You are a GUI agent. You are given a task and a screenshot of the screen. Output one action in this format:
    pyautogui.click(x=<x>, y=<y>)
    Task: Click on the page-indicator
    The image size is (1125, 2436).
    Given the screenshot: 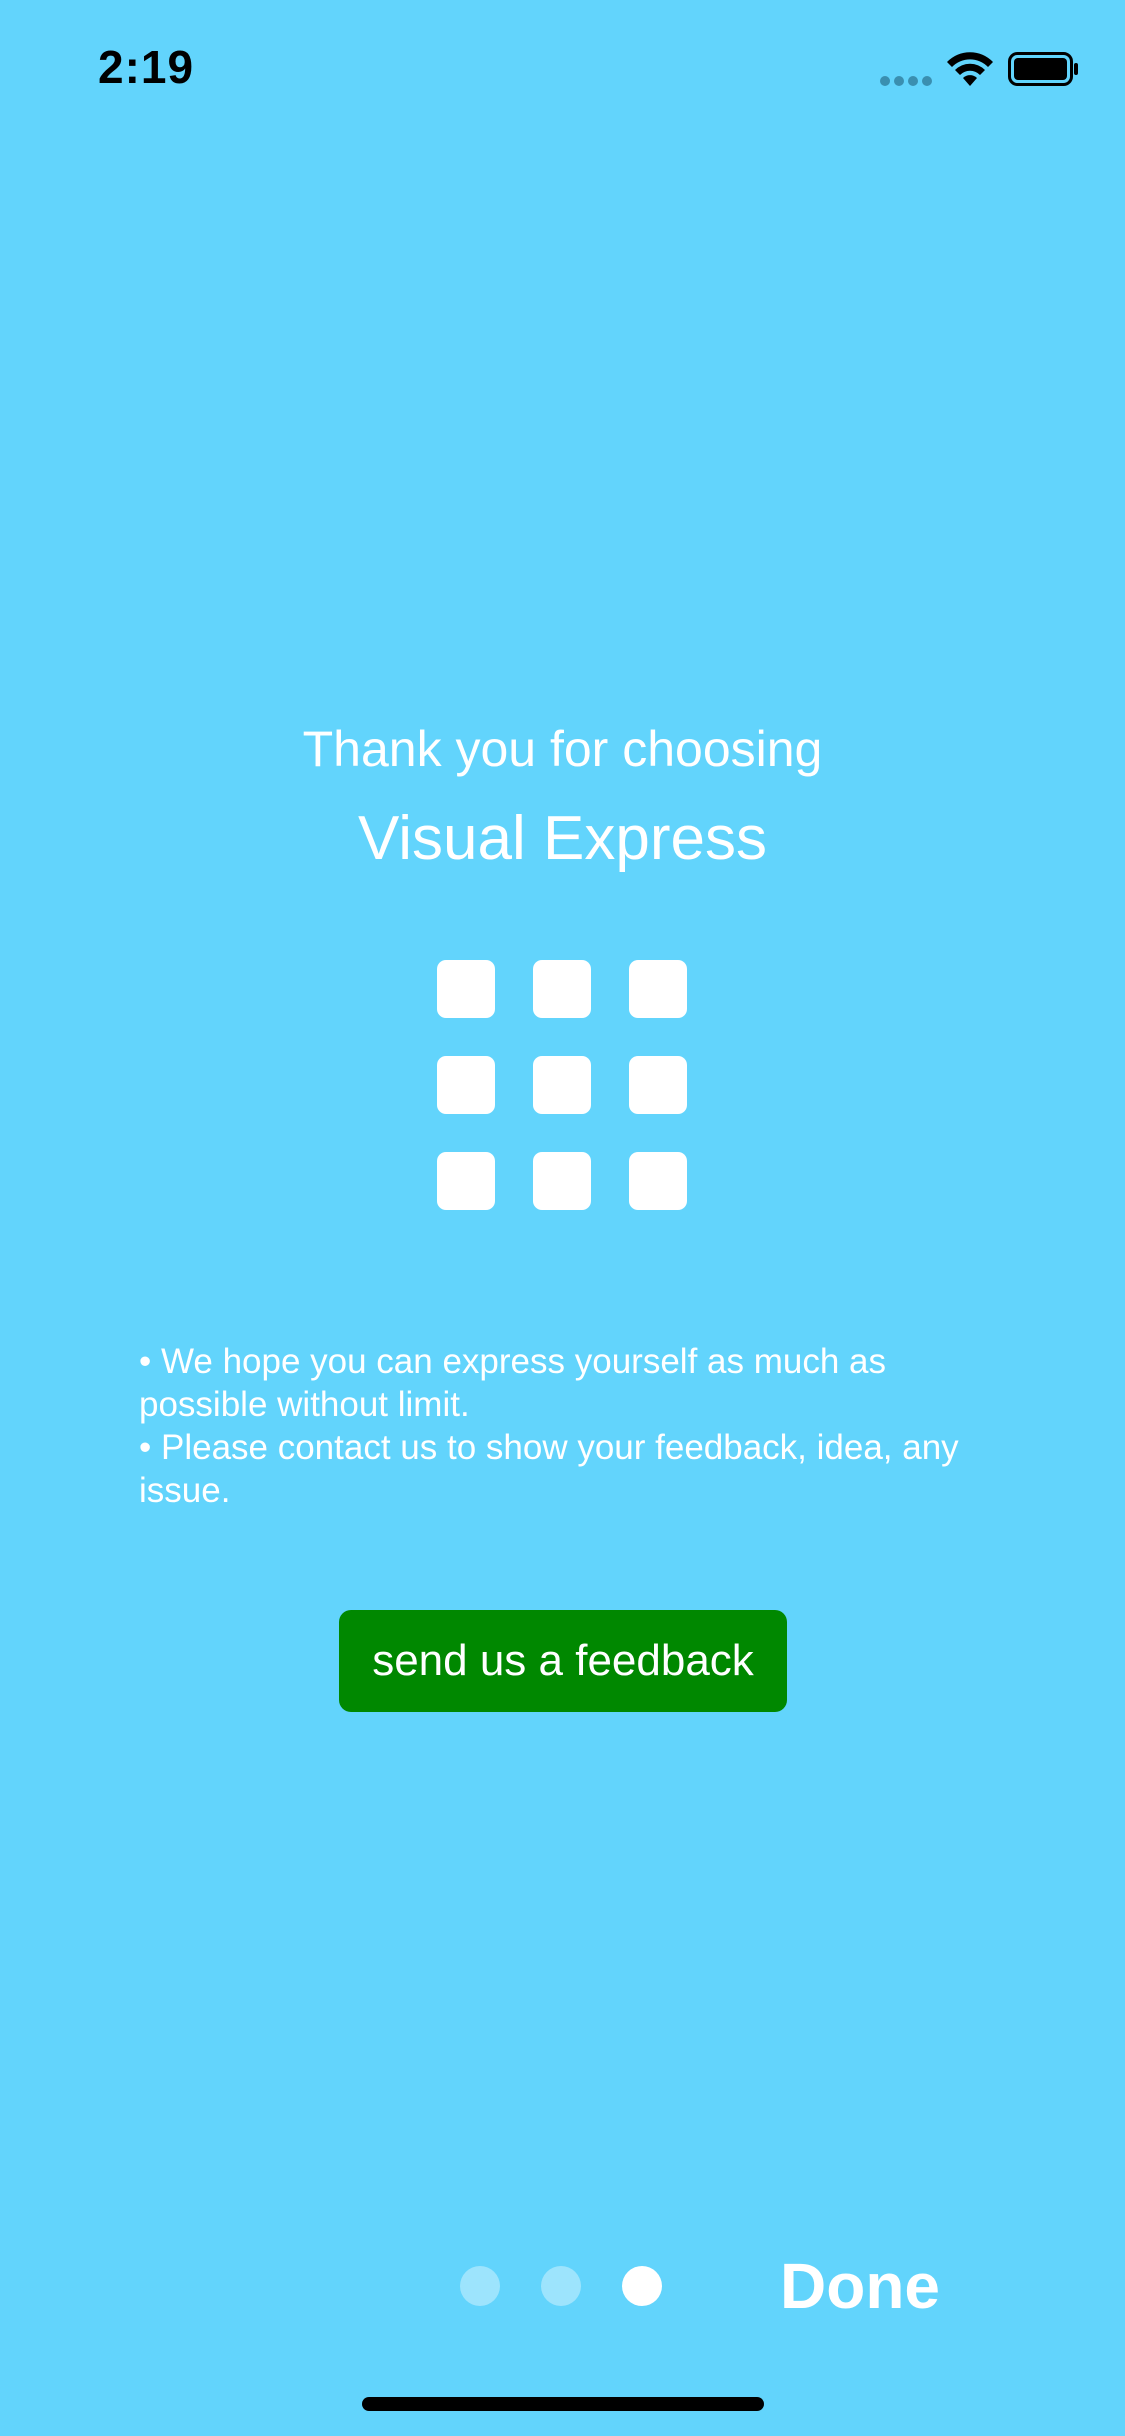 What is the action you would take?
    pyautogui.click(x=565, y=2286)
    